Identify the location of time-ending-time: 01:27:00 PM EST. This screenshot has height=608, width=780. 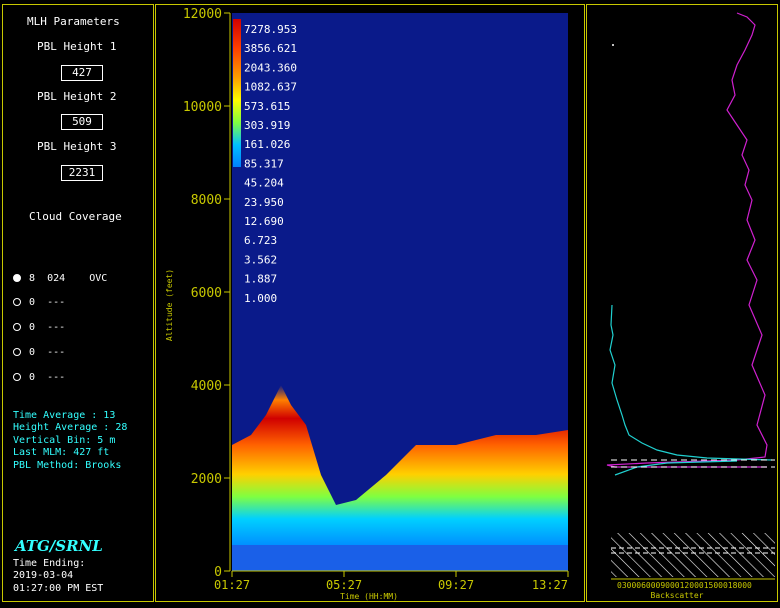
(58, 588).